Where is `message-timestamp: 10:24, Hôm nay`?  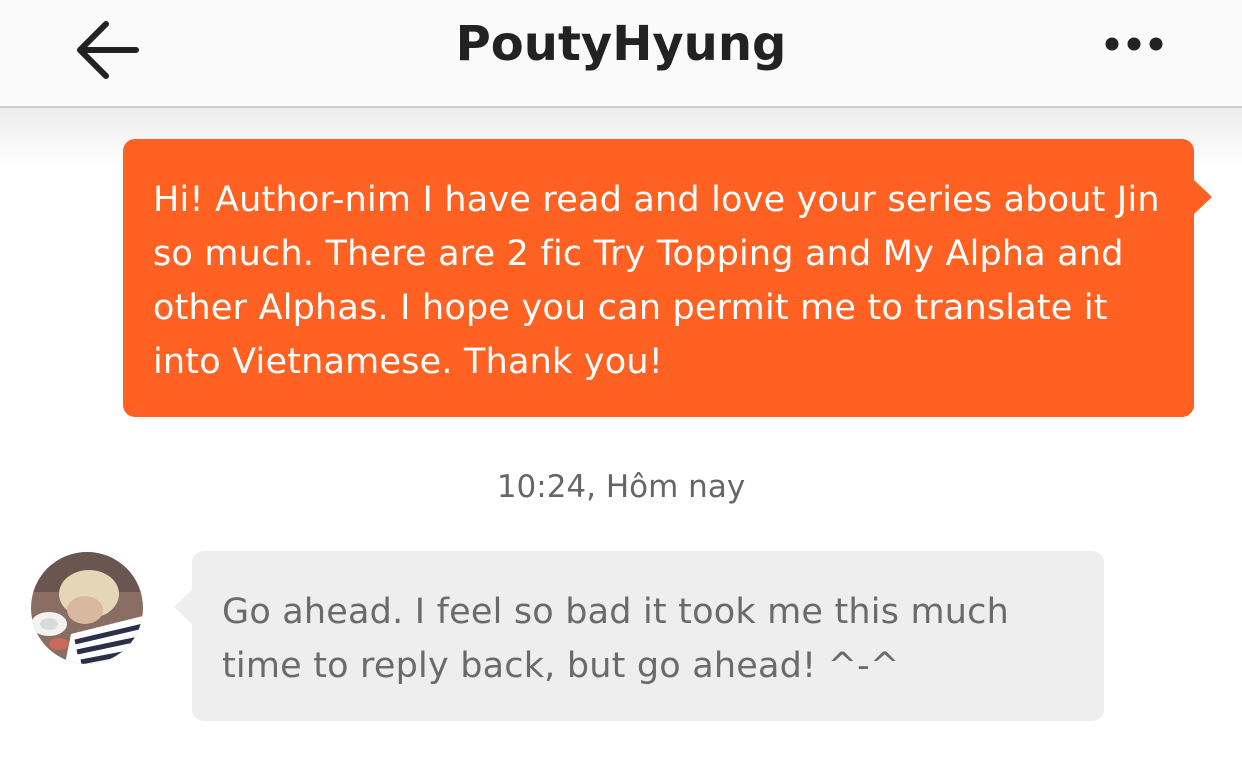
message-timestamp: 10:24, Hôm nay is located at coordinates (621, 487).